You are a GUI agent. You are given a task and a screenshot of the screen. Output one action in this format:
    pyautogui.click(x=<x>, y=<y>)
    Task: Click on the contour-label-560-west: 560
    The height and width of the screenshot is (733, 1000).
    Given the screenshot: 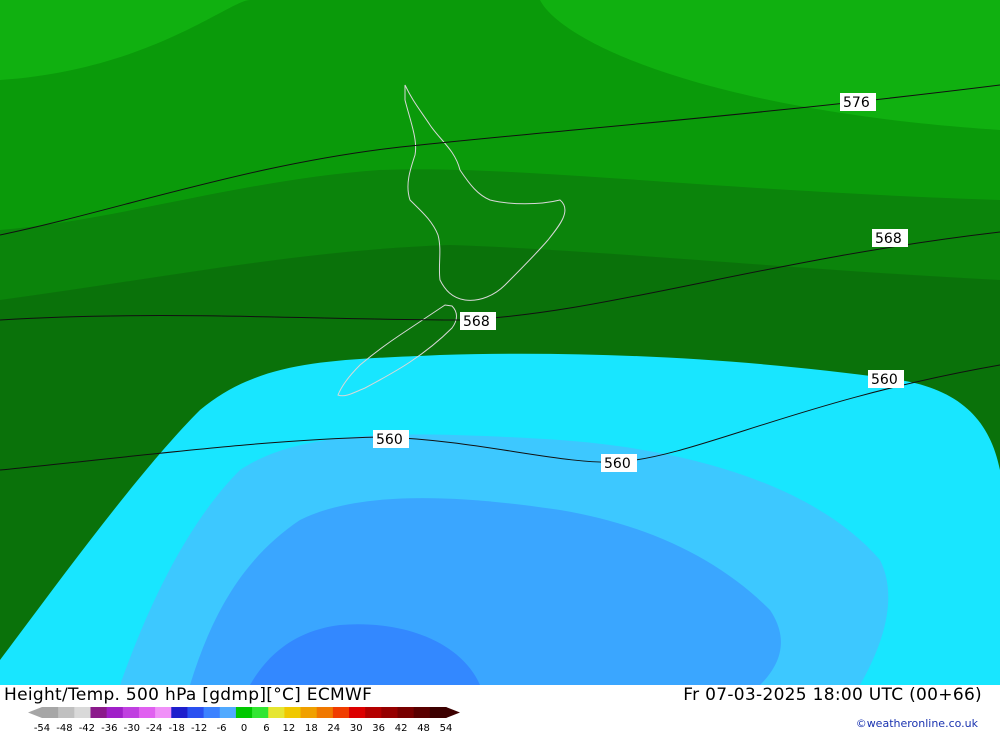 What is the action you would take?
    pyautogui.click(x=389, y=440)
    